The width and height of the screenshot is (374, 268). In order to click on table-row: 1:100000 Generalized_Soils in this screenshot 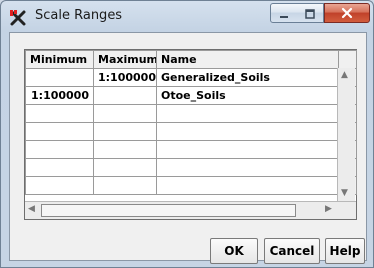, I will do `click(191, 77)`.